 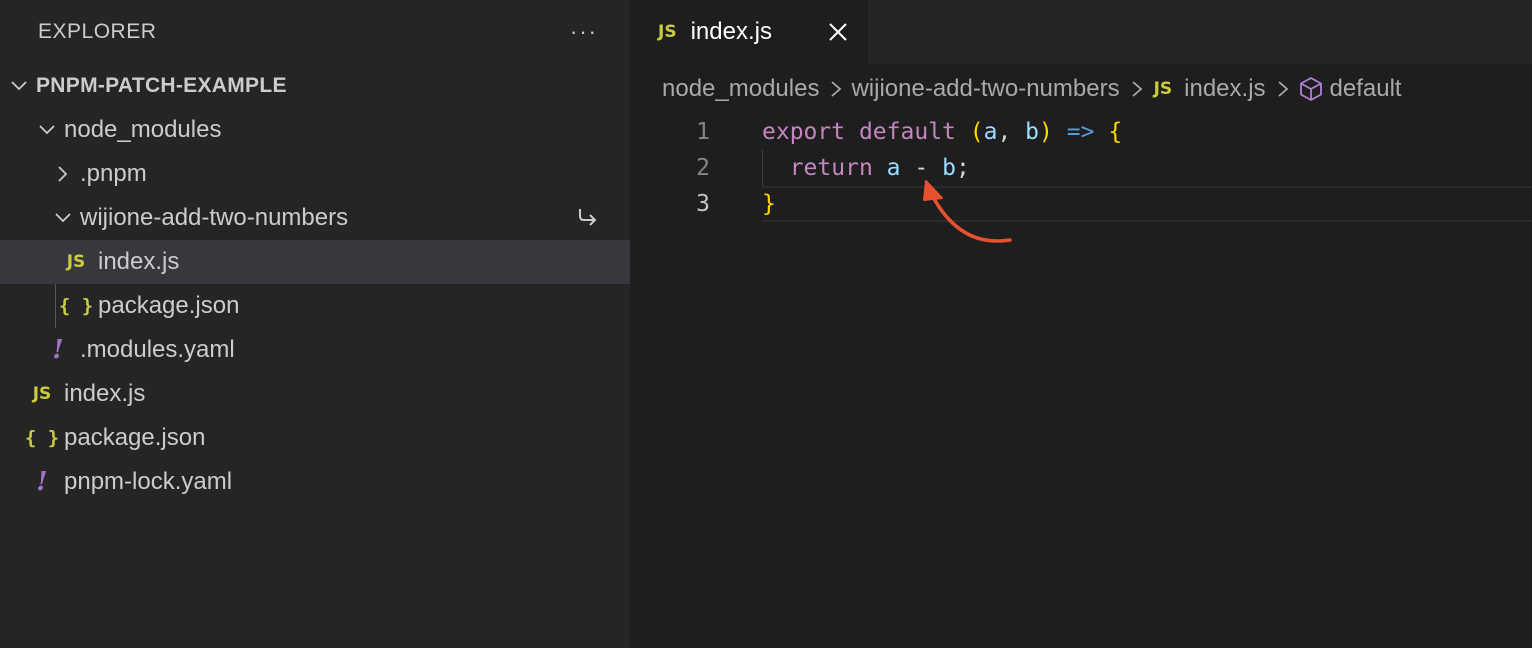 What do you see at coordinates (315, 262) in the screenshot?
I see `tree-file-index-js-selected: JS index.js` at bounding box center [315, 262].